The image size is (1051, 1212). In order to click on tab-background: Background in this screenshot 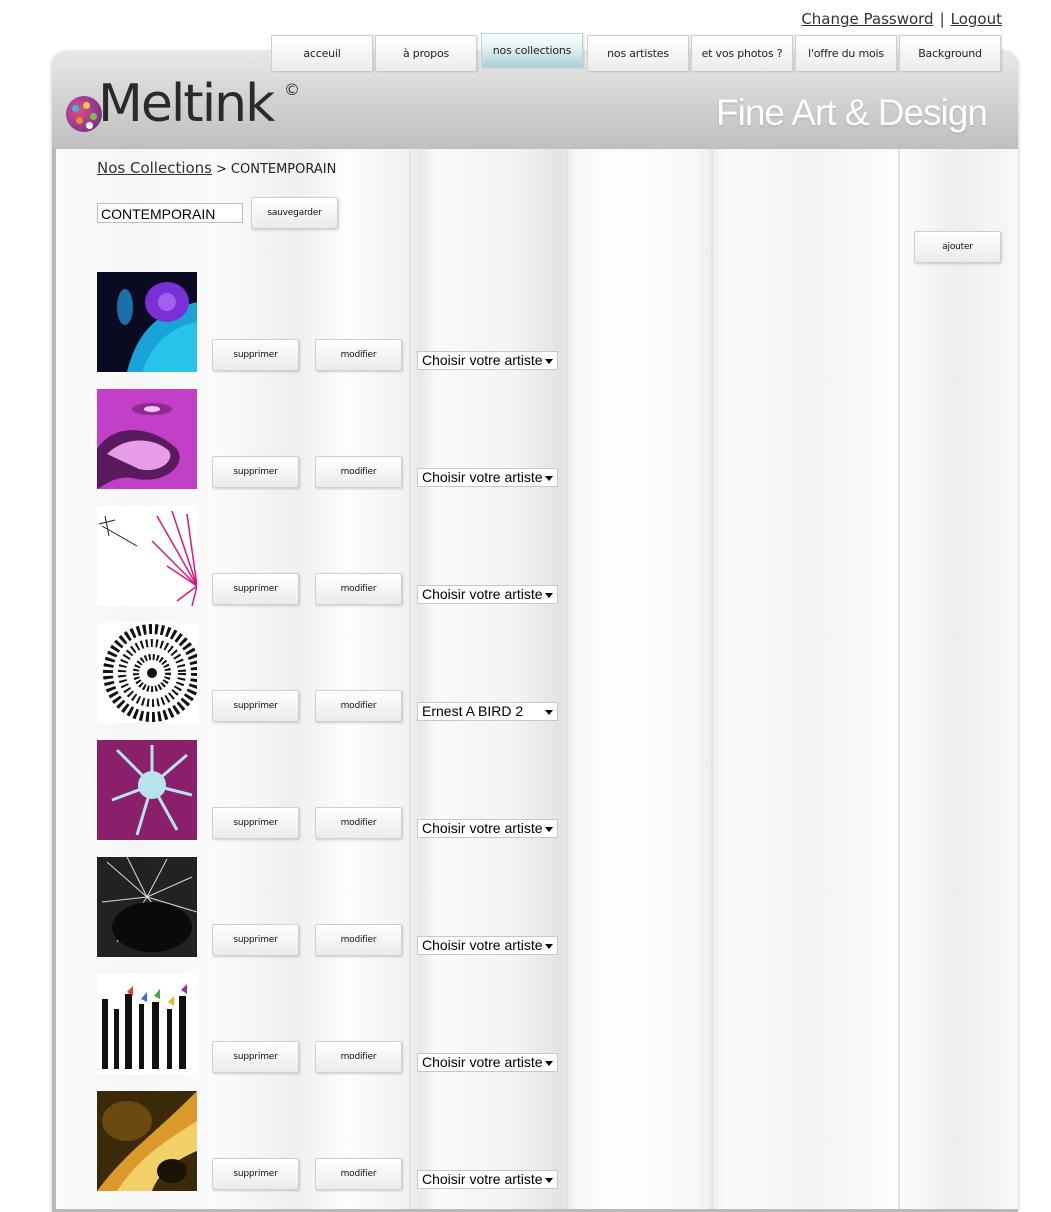, I will do `click(950, 53)`.